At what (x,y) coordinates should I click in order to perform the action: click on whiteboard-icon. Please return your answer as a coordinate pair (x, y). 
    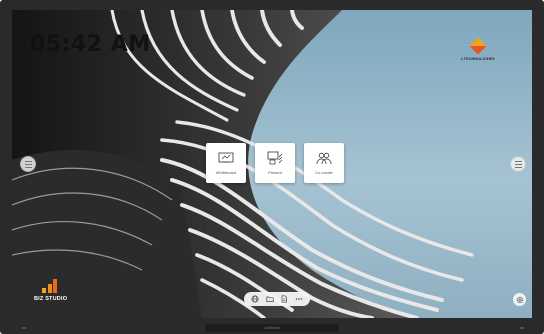
    Looking at the image, I should click on (226, 157).